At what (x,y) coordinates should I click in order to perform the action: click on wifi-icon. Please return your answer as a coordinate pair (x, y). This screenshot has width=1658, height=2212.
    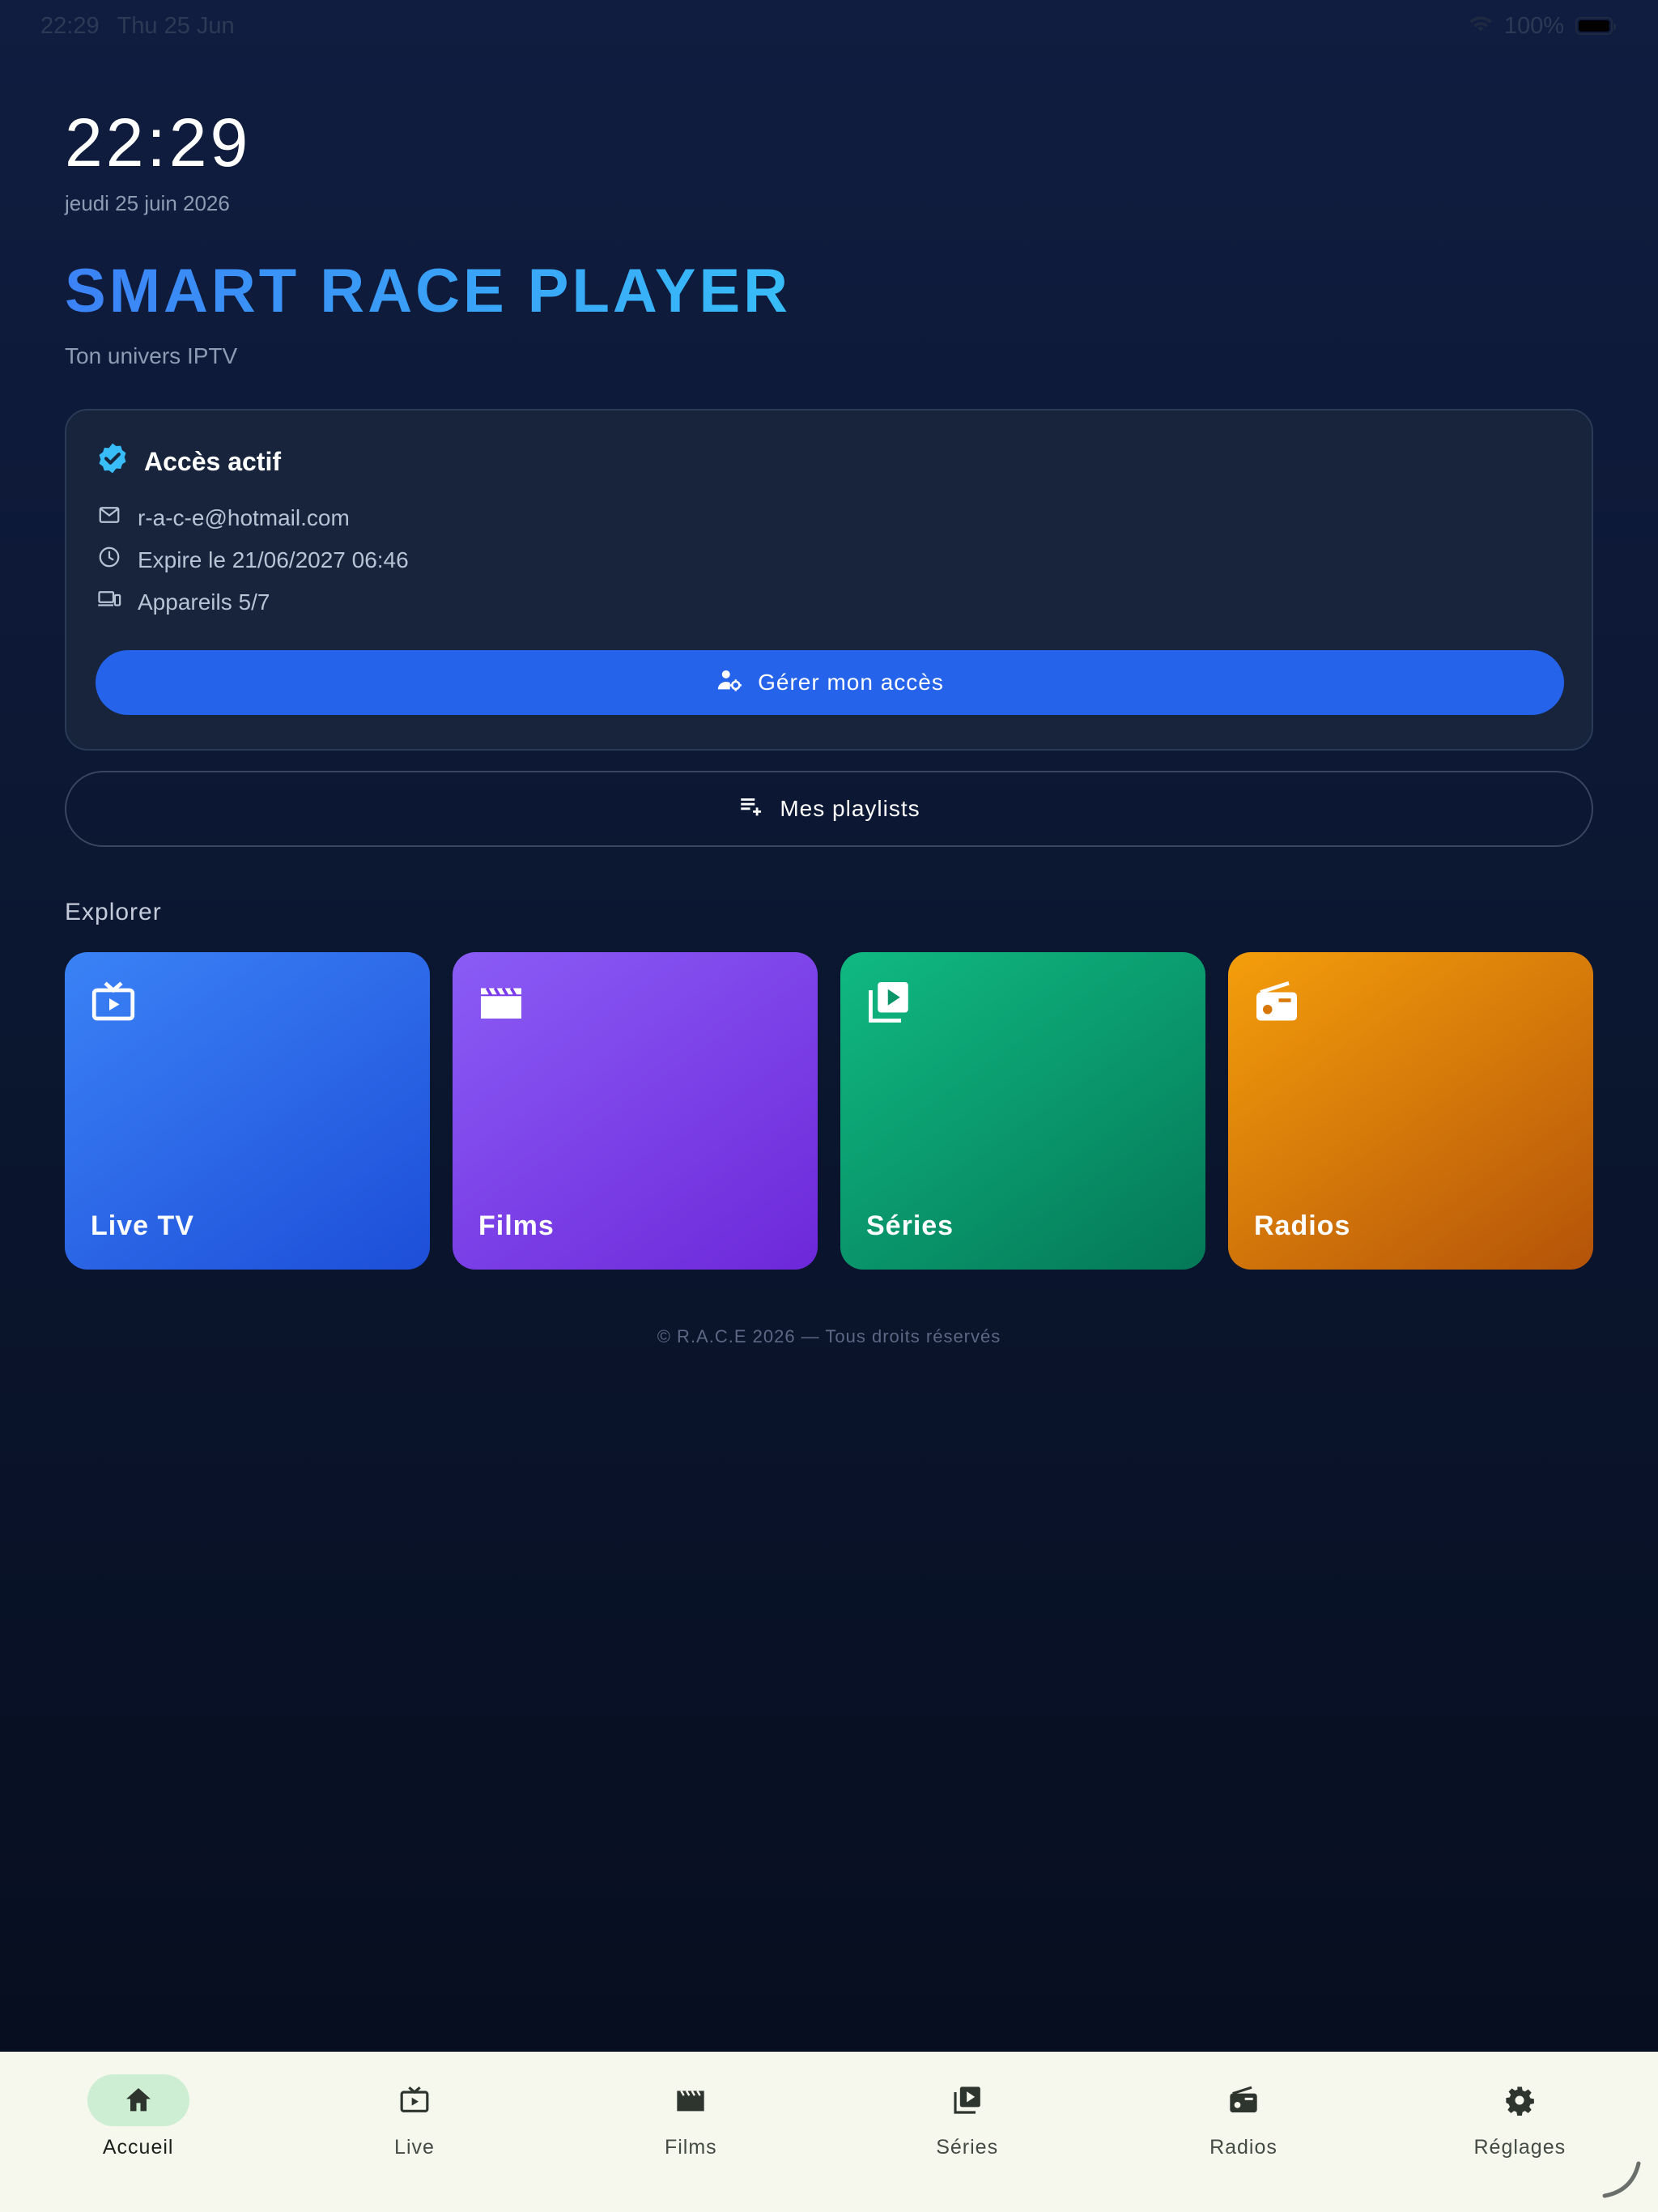
    Looking at the image, I should click on (1481, 27).